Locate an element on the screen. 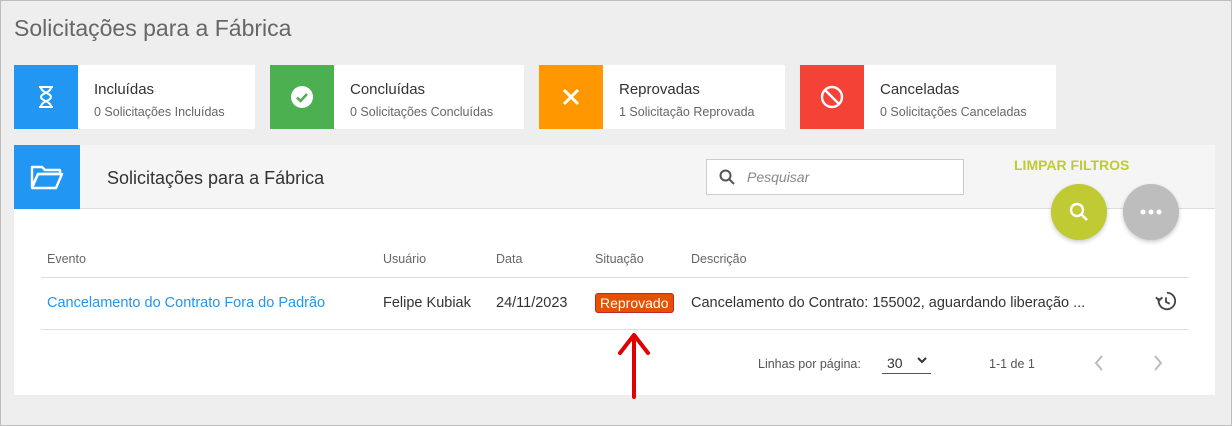 This screenshot has height=426, width=1232. search-input is located at coordinates (847, 177).